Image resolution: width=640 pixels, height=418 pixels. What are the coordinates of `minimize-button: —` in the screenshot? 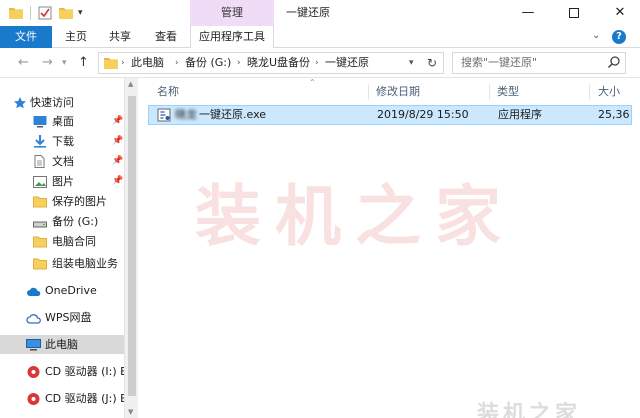 It's located at (528, 13).